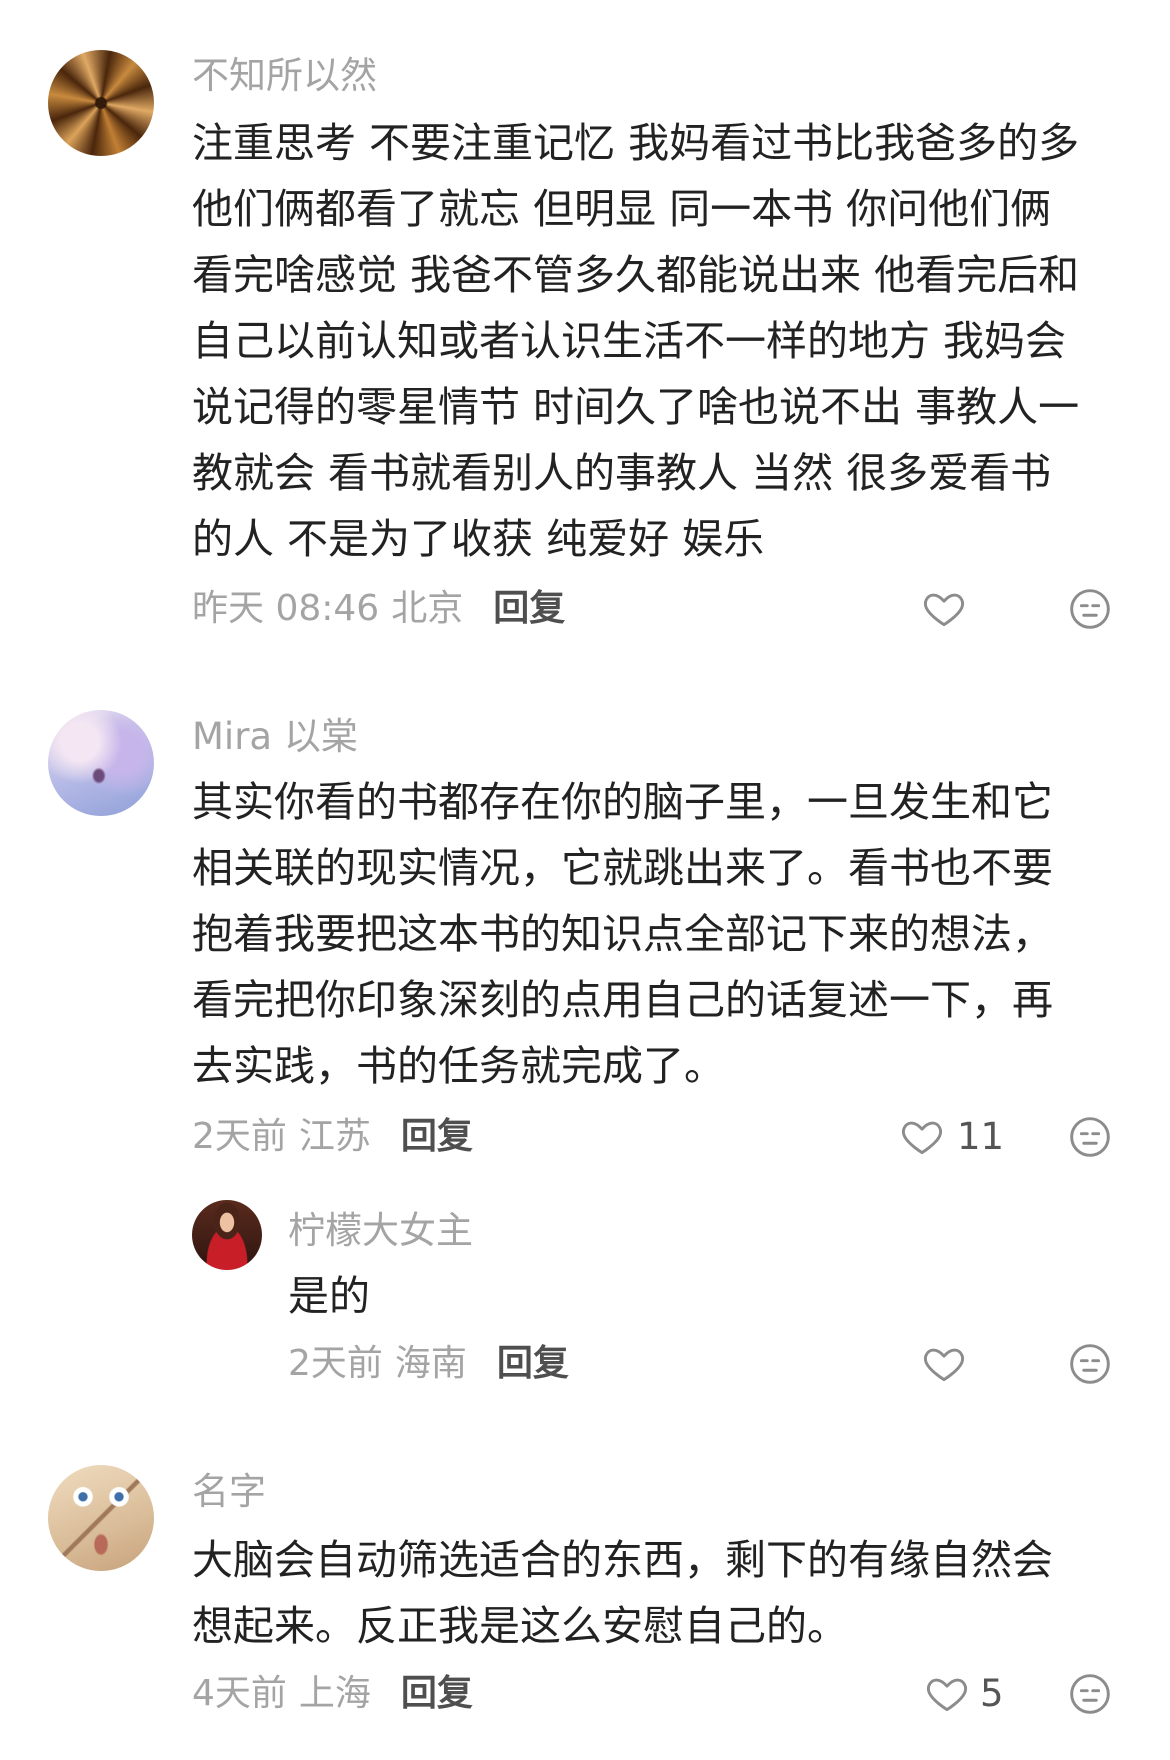 The height and width of the screenshot is (1760, 1170). What do you see at coordinates (622, 934) in the screenshot?
I see `comment-text-line: 抱着我要把这本书的知识点全部记下来的想法，` at bounding box center [622, 934].